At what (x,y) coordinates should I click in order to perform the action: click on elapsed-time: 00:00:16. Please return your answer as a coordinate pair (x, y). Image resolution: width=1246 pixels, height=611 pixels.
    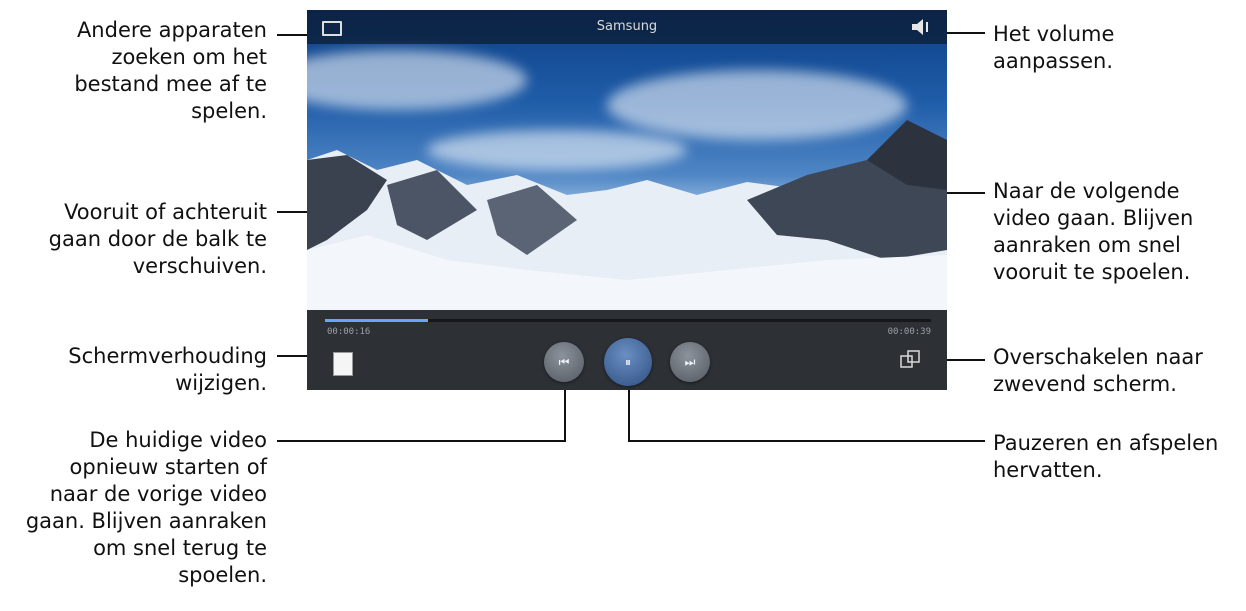
    Looking at the image, I should click on (349, 332).